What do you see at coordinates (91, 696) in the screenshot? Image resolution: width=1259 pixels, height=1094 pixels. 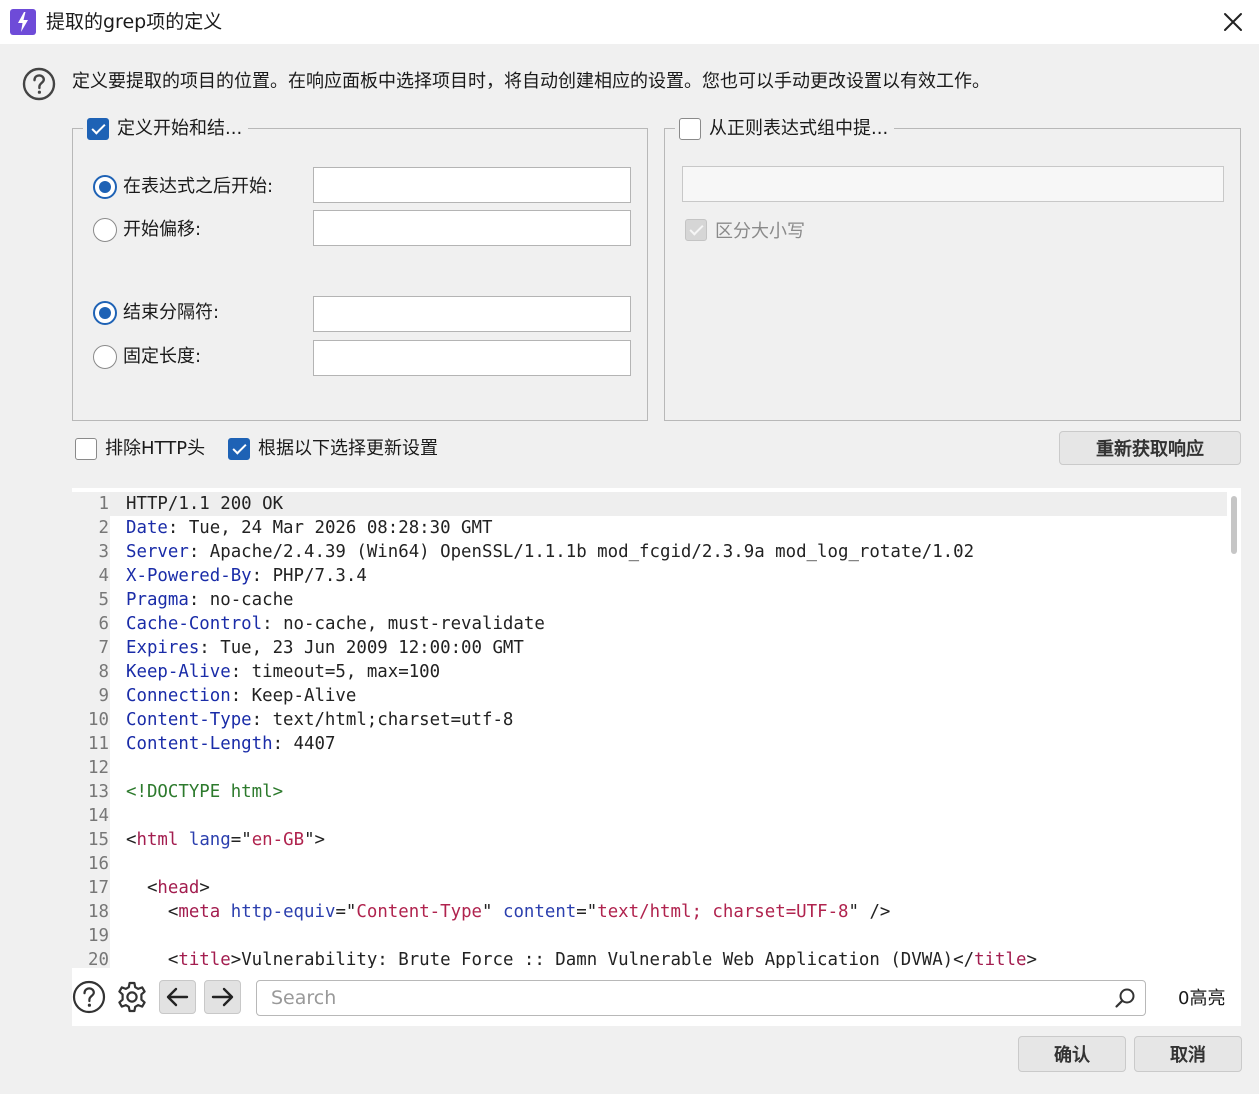 I see `line-number: 9` at bounding box center [91, 696].